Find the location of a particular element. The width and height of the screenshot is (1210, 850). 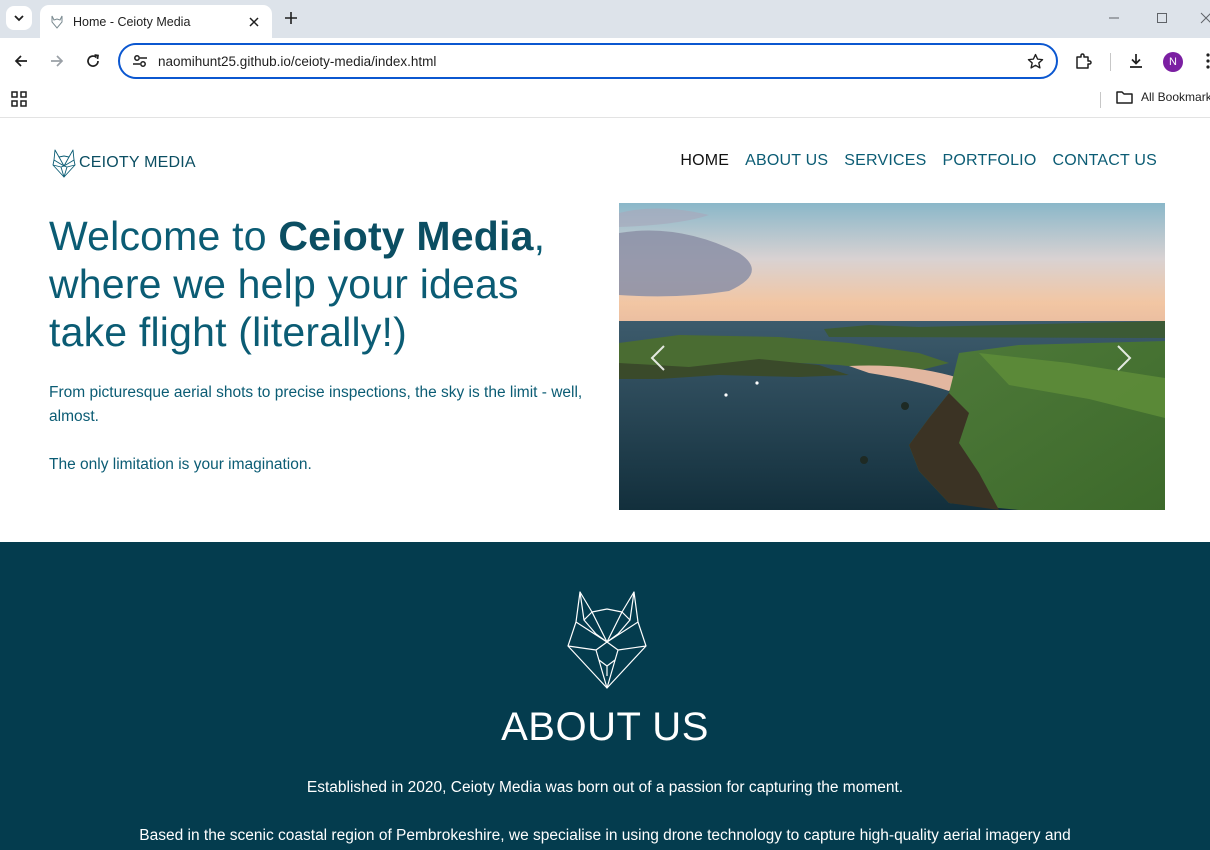

tab-search-button is located at coordinates (19, 18).